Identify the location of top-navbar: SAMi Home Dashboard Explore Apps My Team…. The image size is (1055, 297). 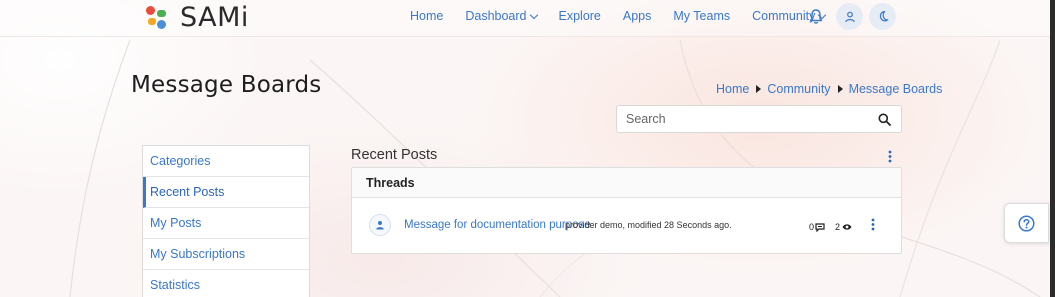
(527, 18).